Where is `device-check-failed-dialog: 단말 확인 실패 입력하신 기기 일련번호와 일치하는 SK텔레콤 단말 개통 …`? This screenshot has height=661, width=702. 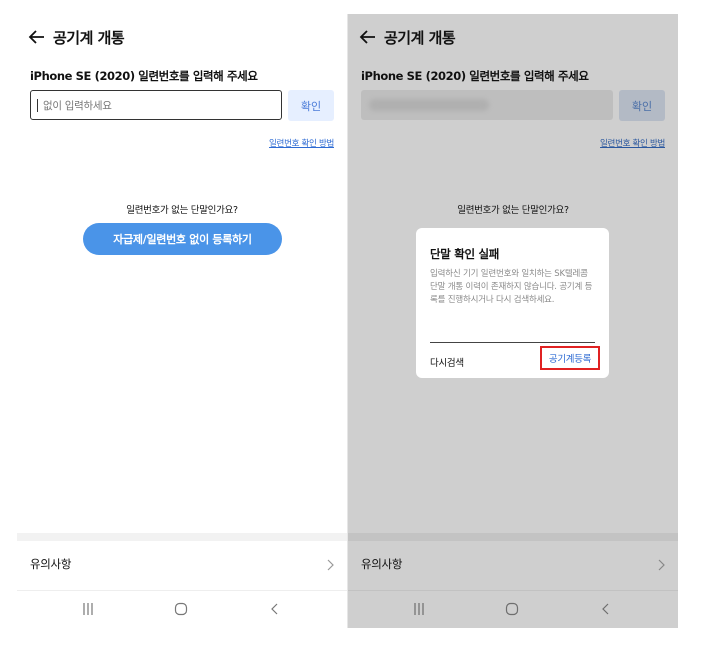
device-check-failed-dialog: 단말 확인 실패 입력하신 기기 일련번호와 일치하는 SK텔레콤 단말 개통 … is located at coordinates (512, 300).